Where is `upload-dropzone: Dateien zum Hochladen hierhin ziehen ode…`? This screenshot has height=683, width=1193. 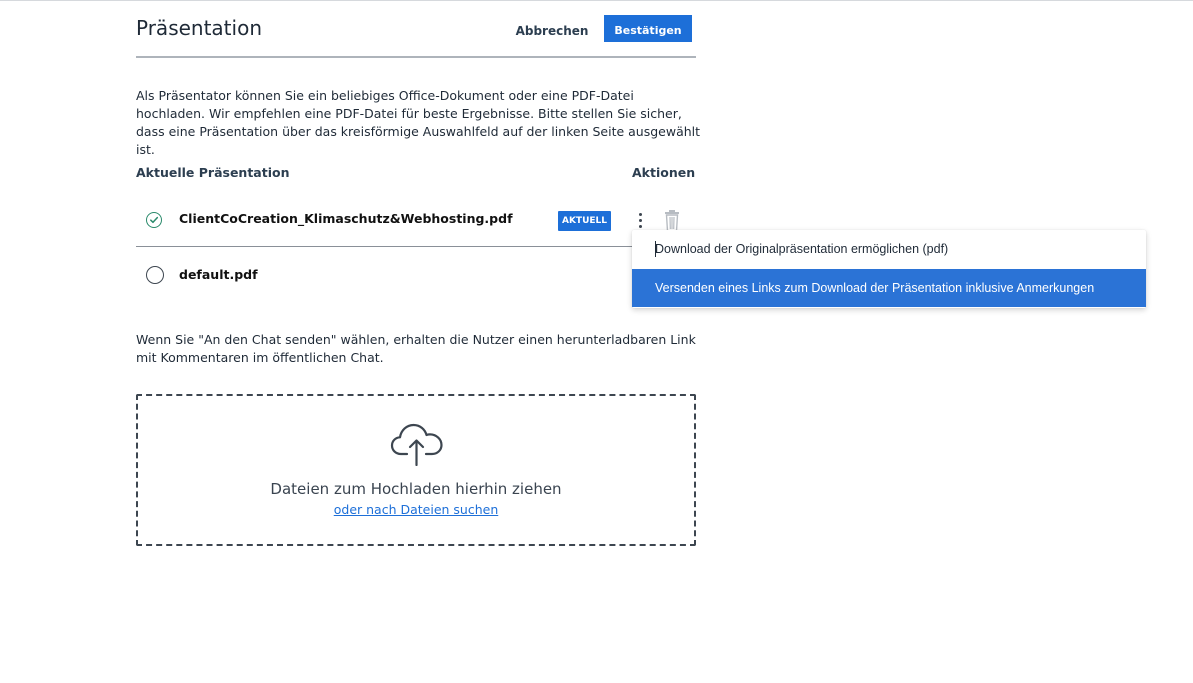 upload-dropzone: Dateien zum Hochladen hierhin ziehen ode… is located at coordinates (416, 470).